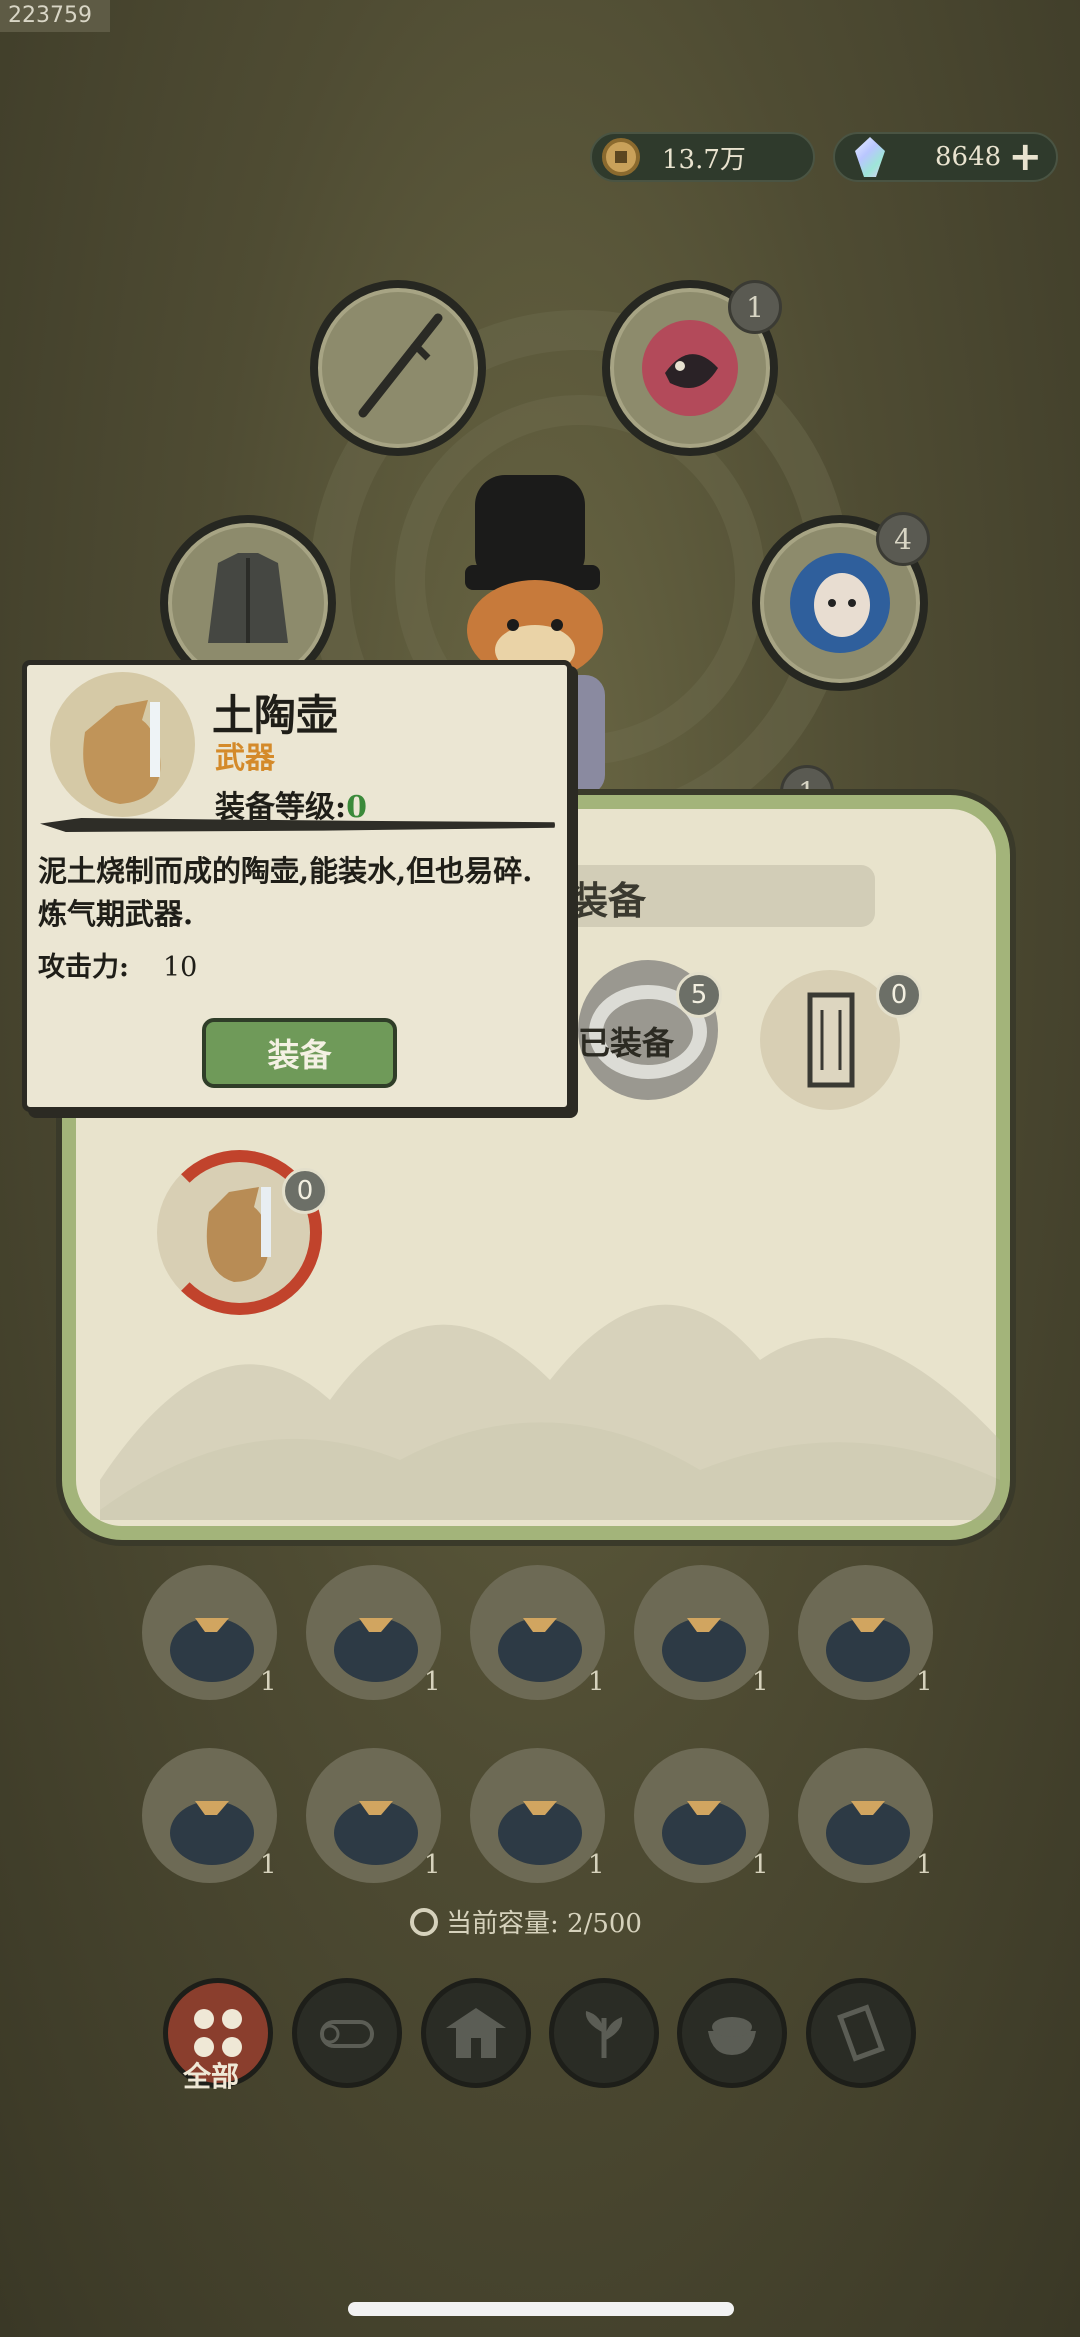 The image size is (1080, 2337). Describe the element at coordinates (621, 157) in the screenshot. I see `coin-icon` at that location.